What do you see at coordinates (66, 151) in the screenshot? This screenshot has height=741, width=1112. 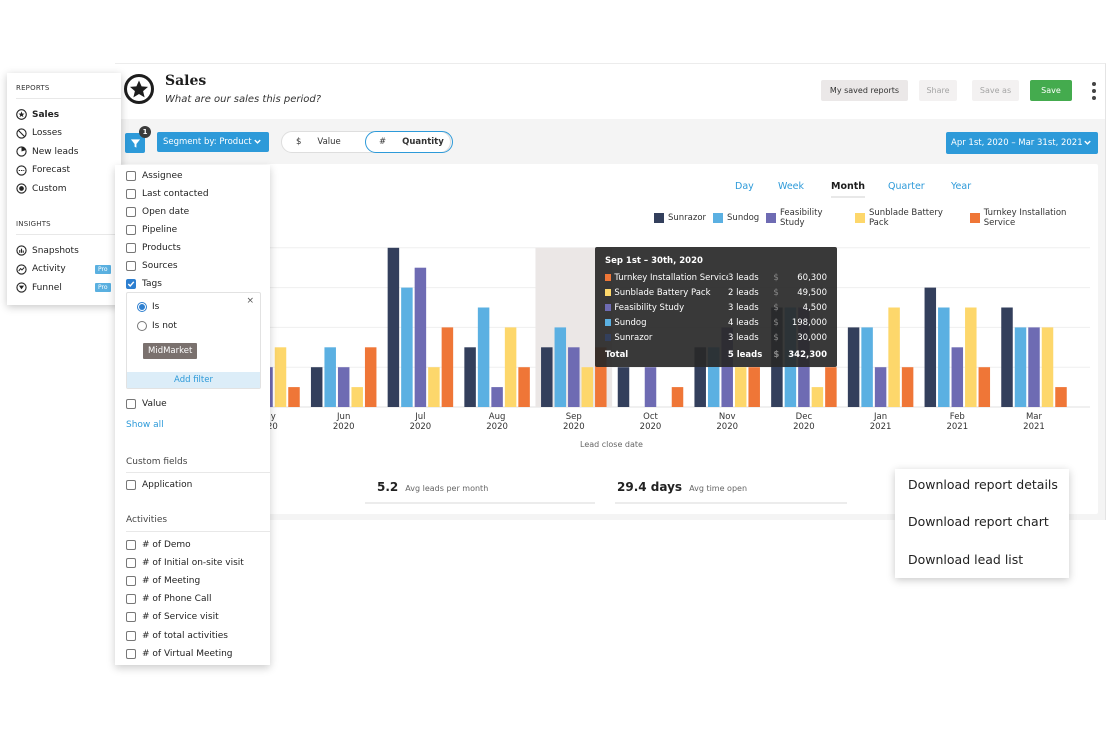 I see `sidebar-item-new-leads: New leads` at bounding box center [66, 151].